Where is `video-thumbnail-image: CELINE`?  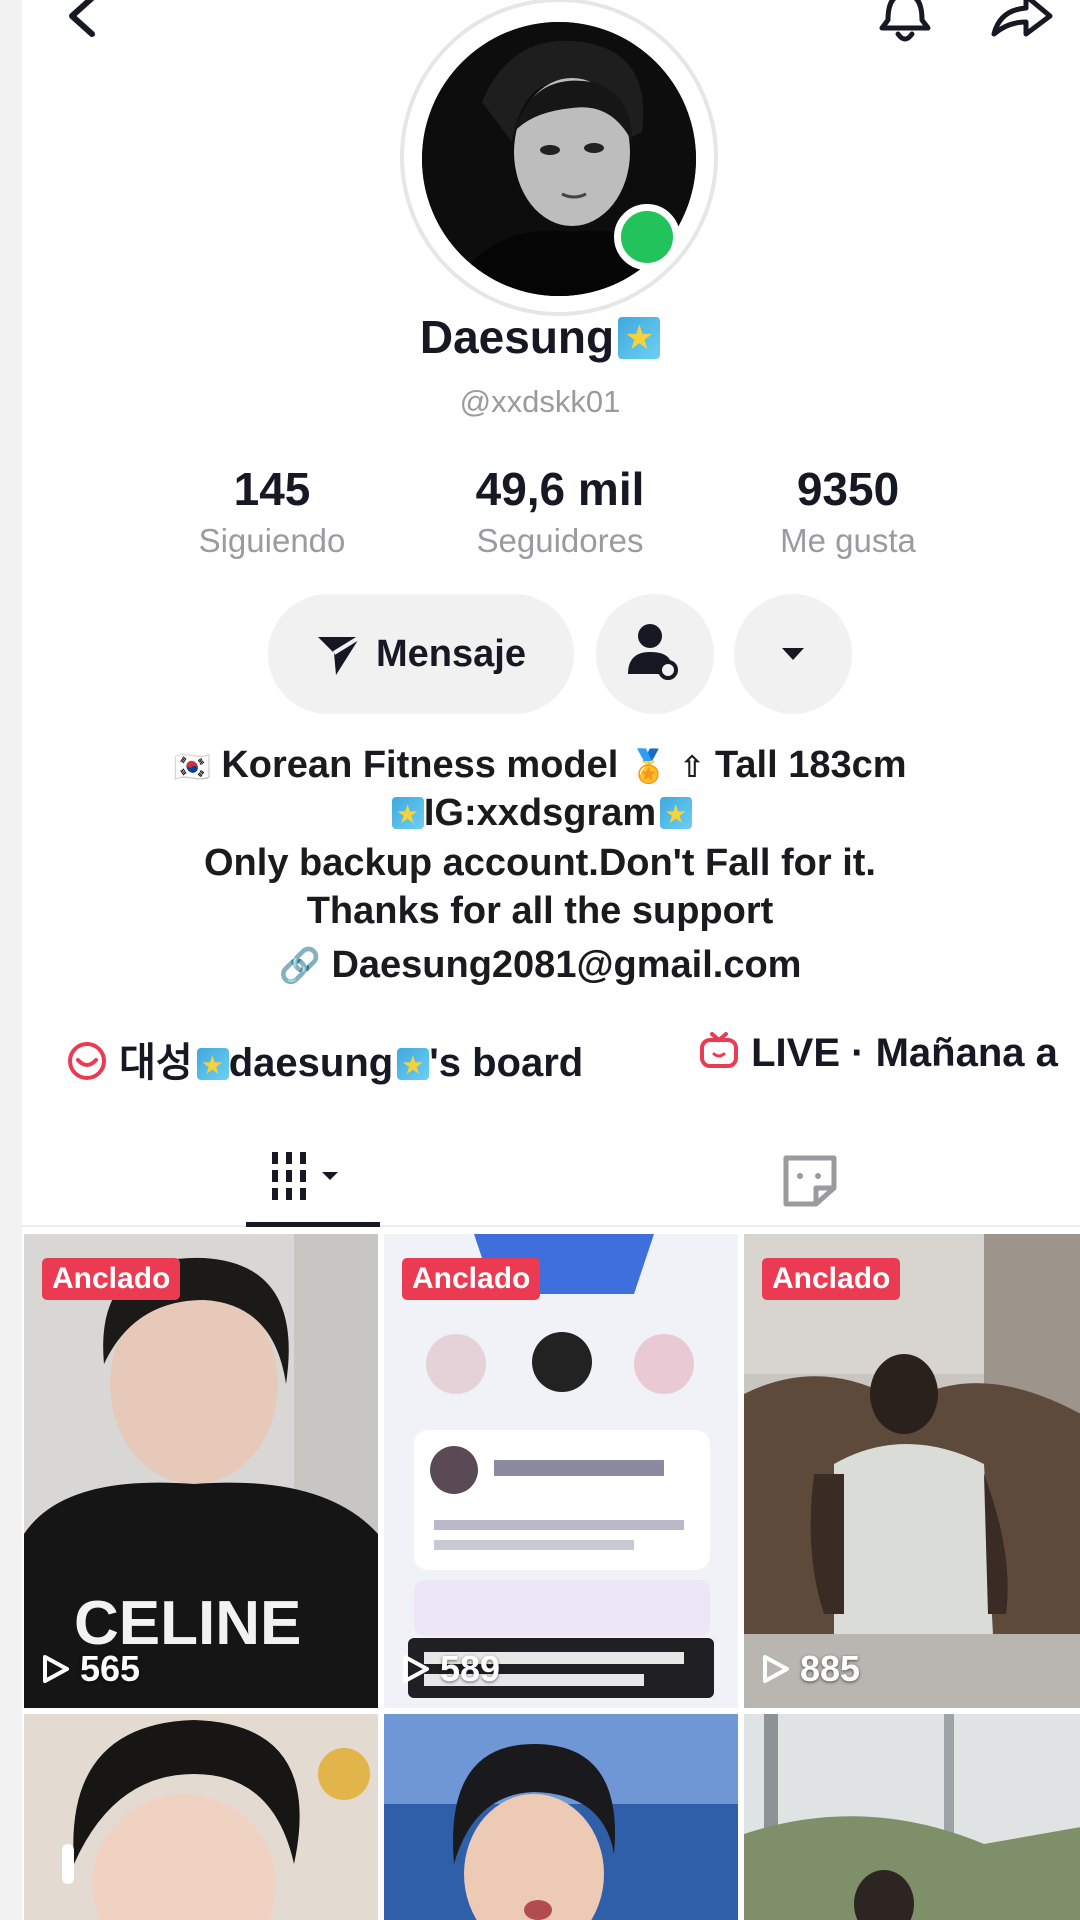 video-thumbnail-image: CELINE is located at coordinates (201, 1471).